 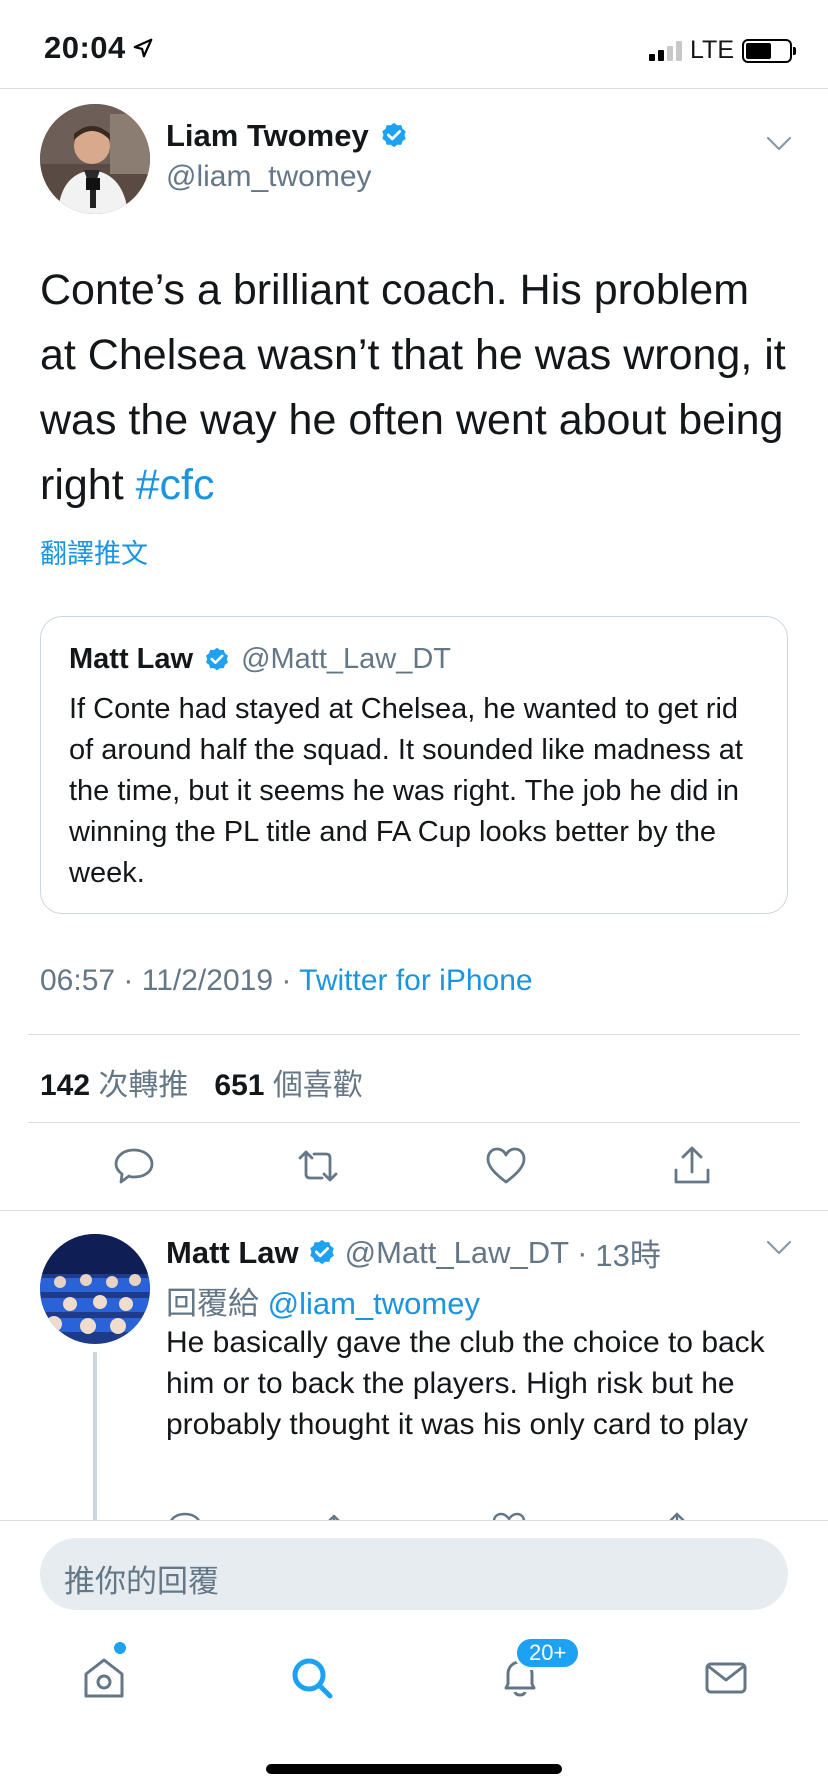 What do you see at coordinates (131, 659) in the screenshot?
I see `quoted-author-name: Matt Law` at bounding box center [131, 659].